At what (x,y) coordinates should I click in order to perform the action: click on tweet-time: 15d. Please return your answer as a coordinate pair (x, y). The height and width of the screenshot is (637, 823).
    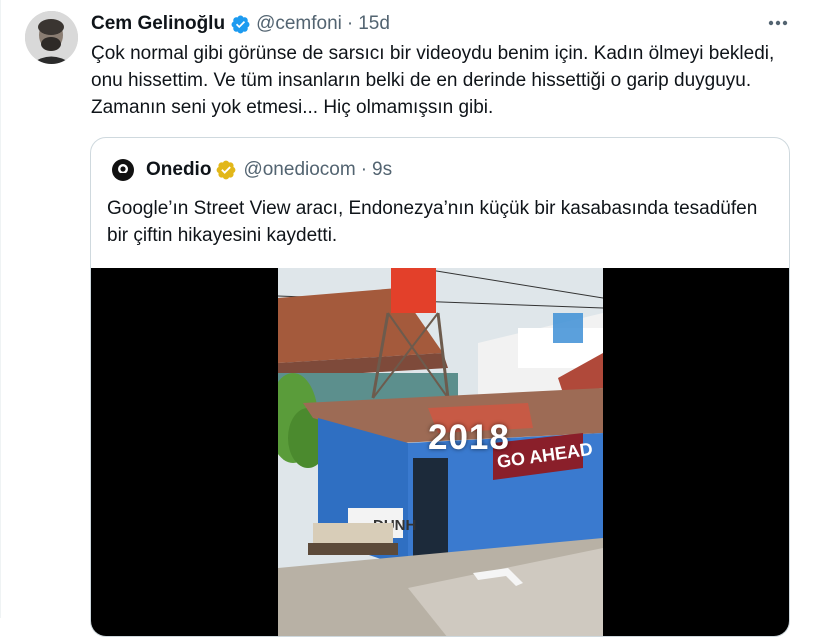
    Looking at the image, I should click on (374, 24).